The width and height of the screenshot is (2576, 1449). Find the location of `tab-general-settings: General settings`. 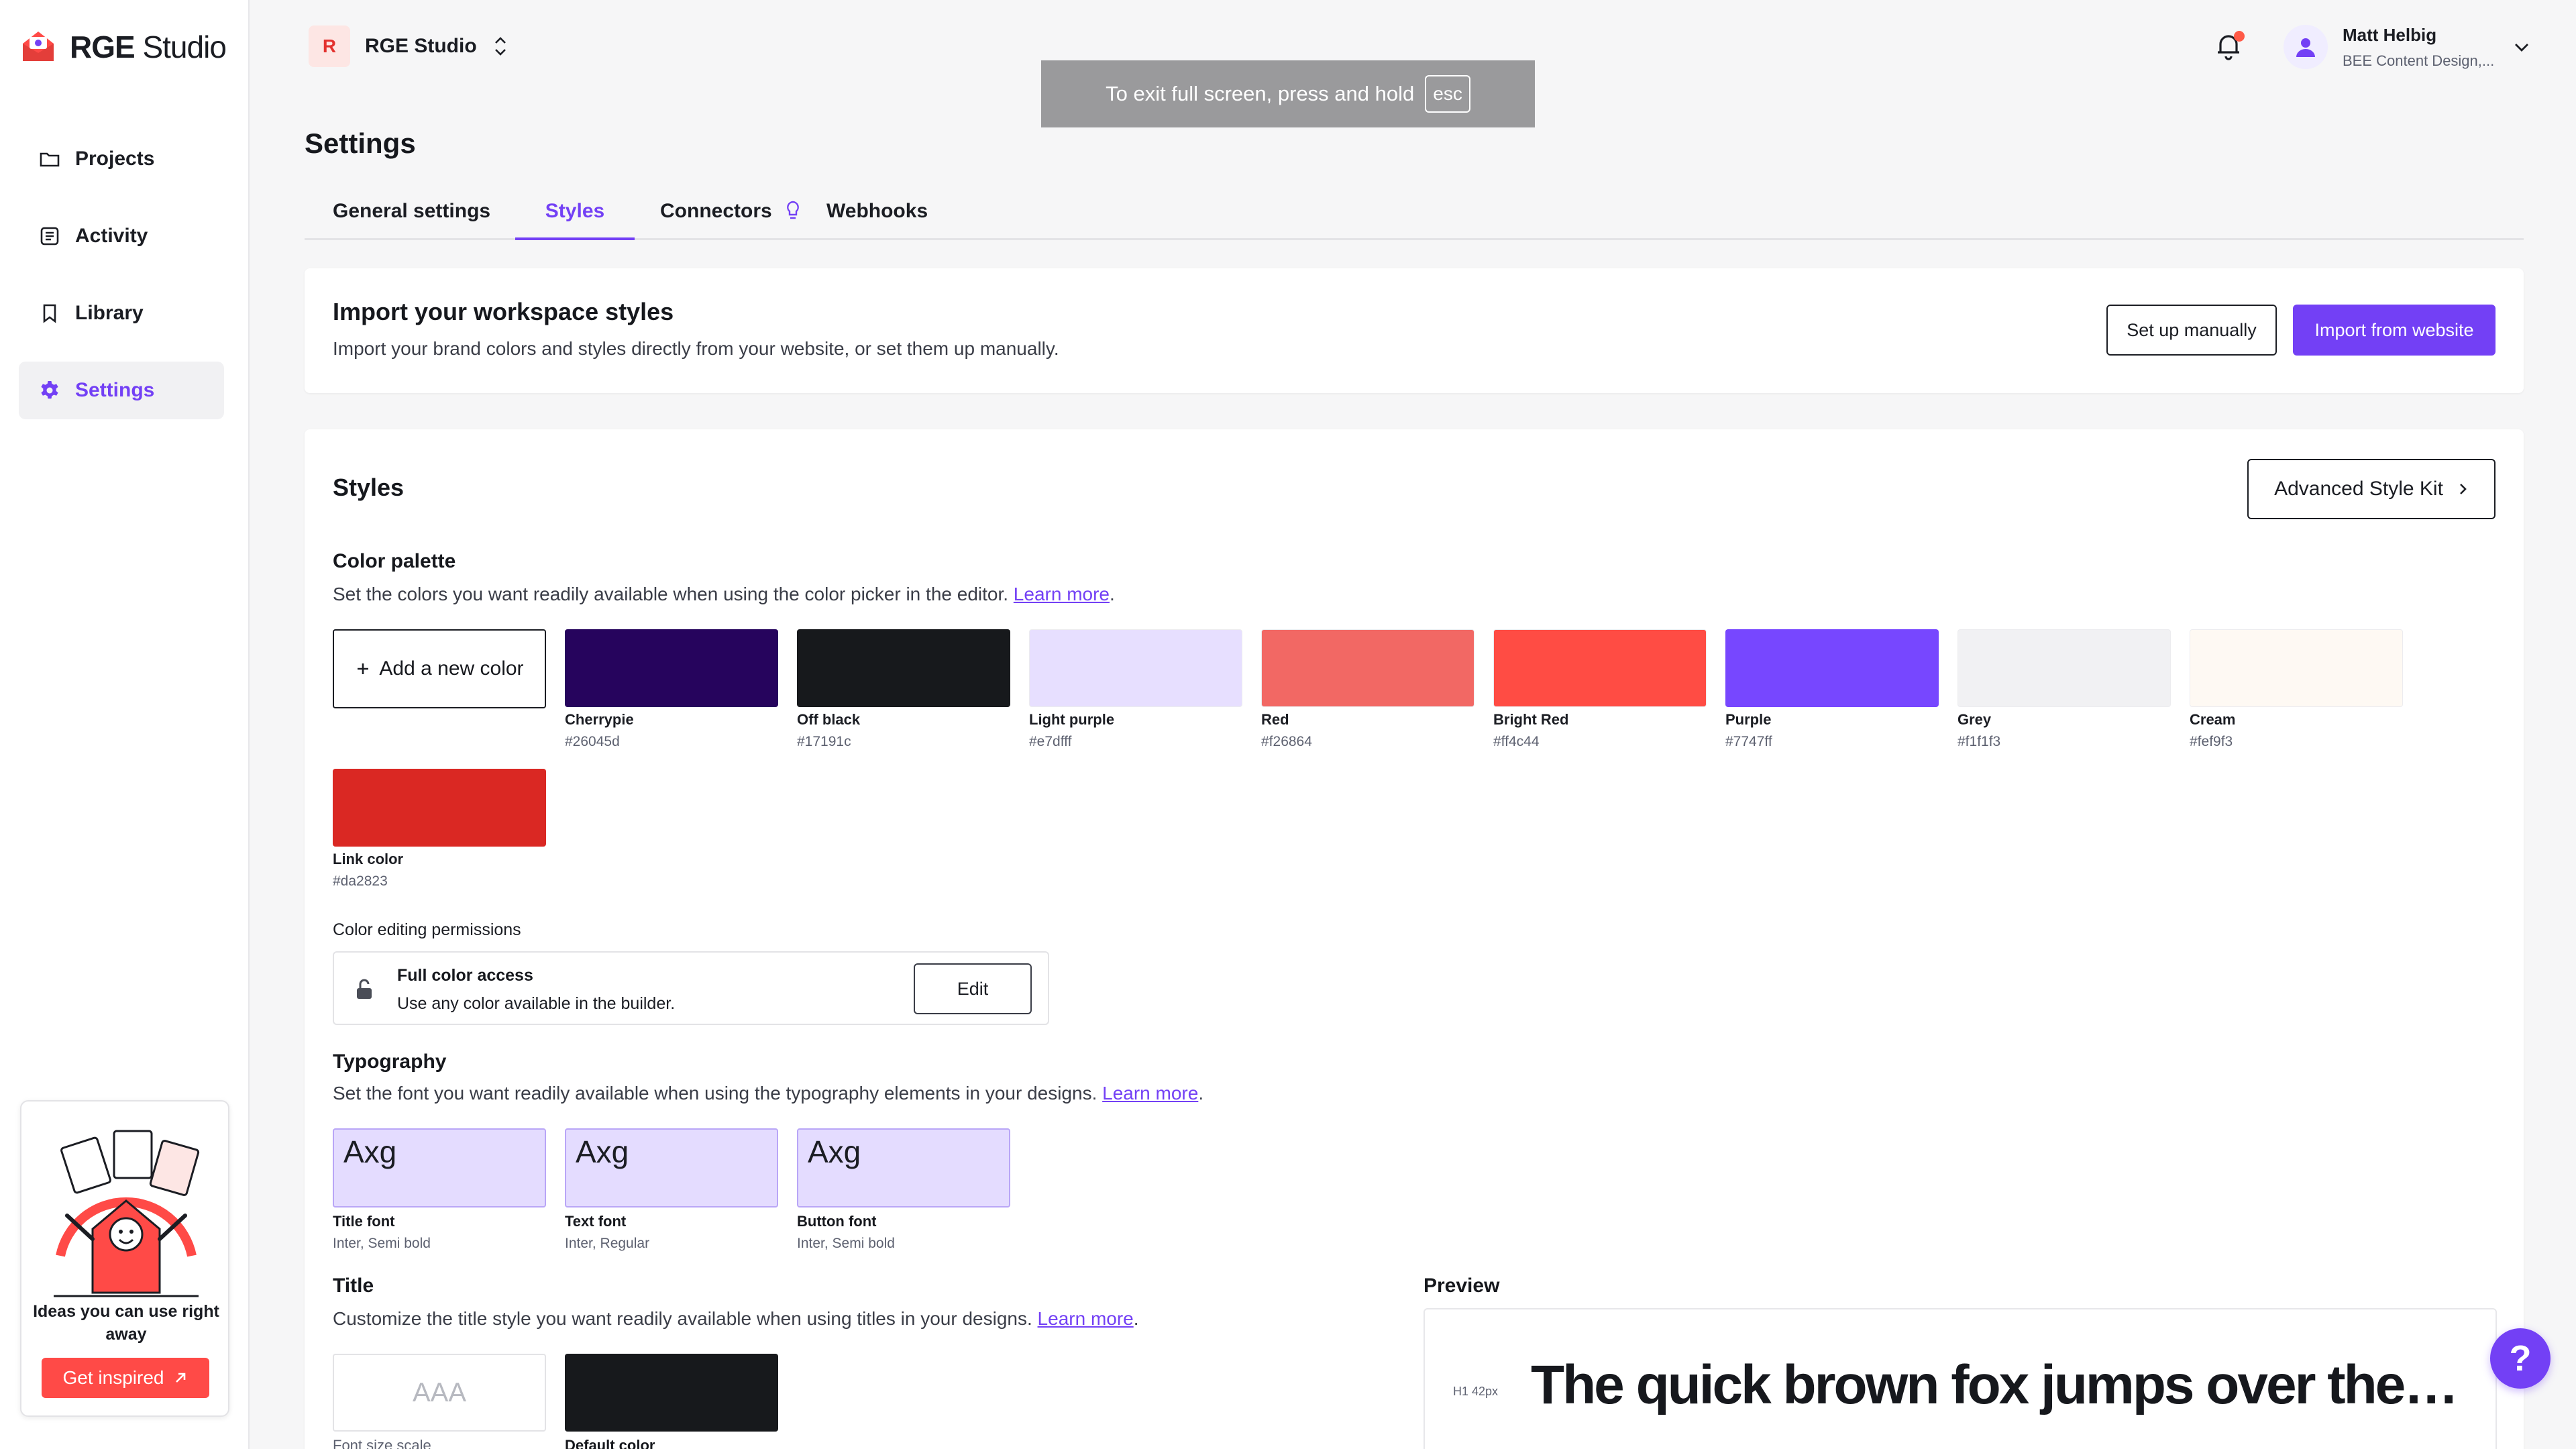

tab-general-settings: General settings is located at coordinates (411, 220).